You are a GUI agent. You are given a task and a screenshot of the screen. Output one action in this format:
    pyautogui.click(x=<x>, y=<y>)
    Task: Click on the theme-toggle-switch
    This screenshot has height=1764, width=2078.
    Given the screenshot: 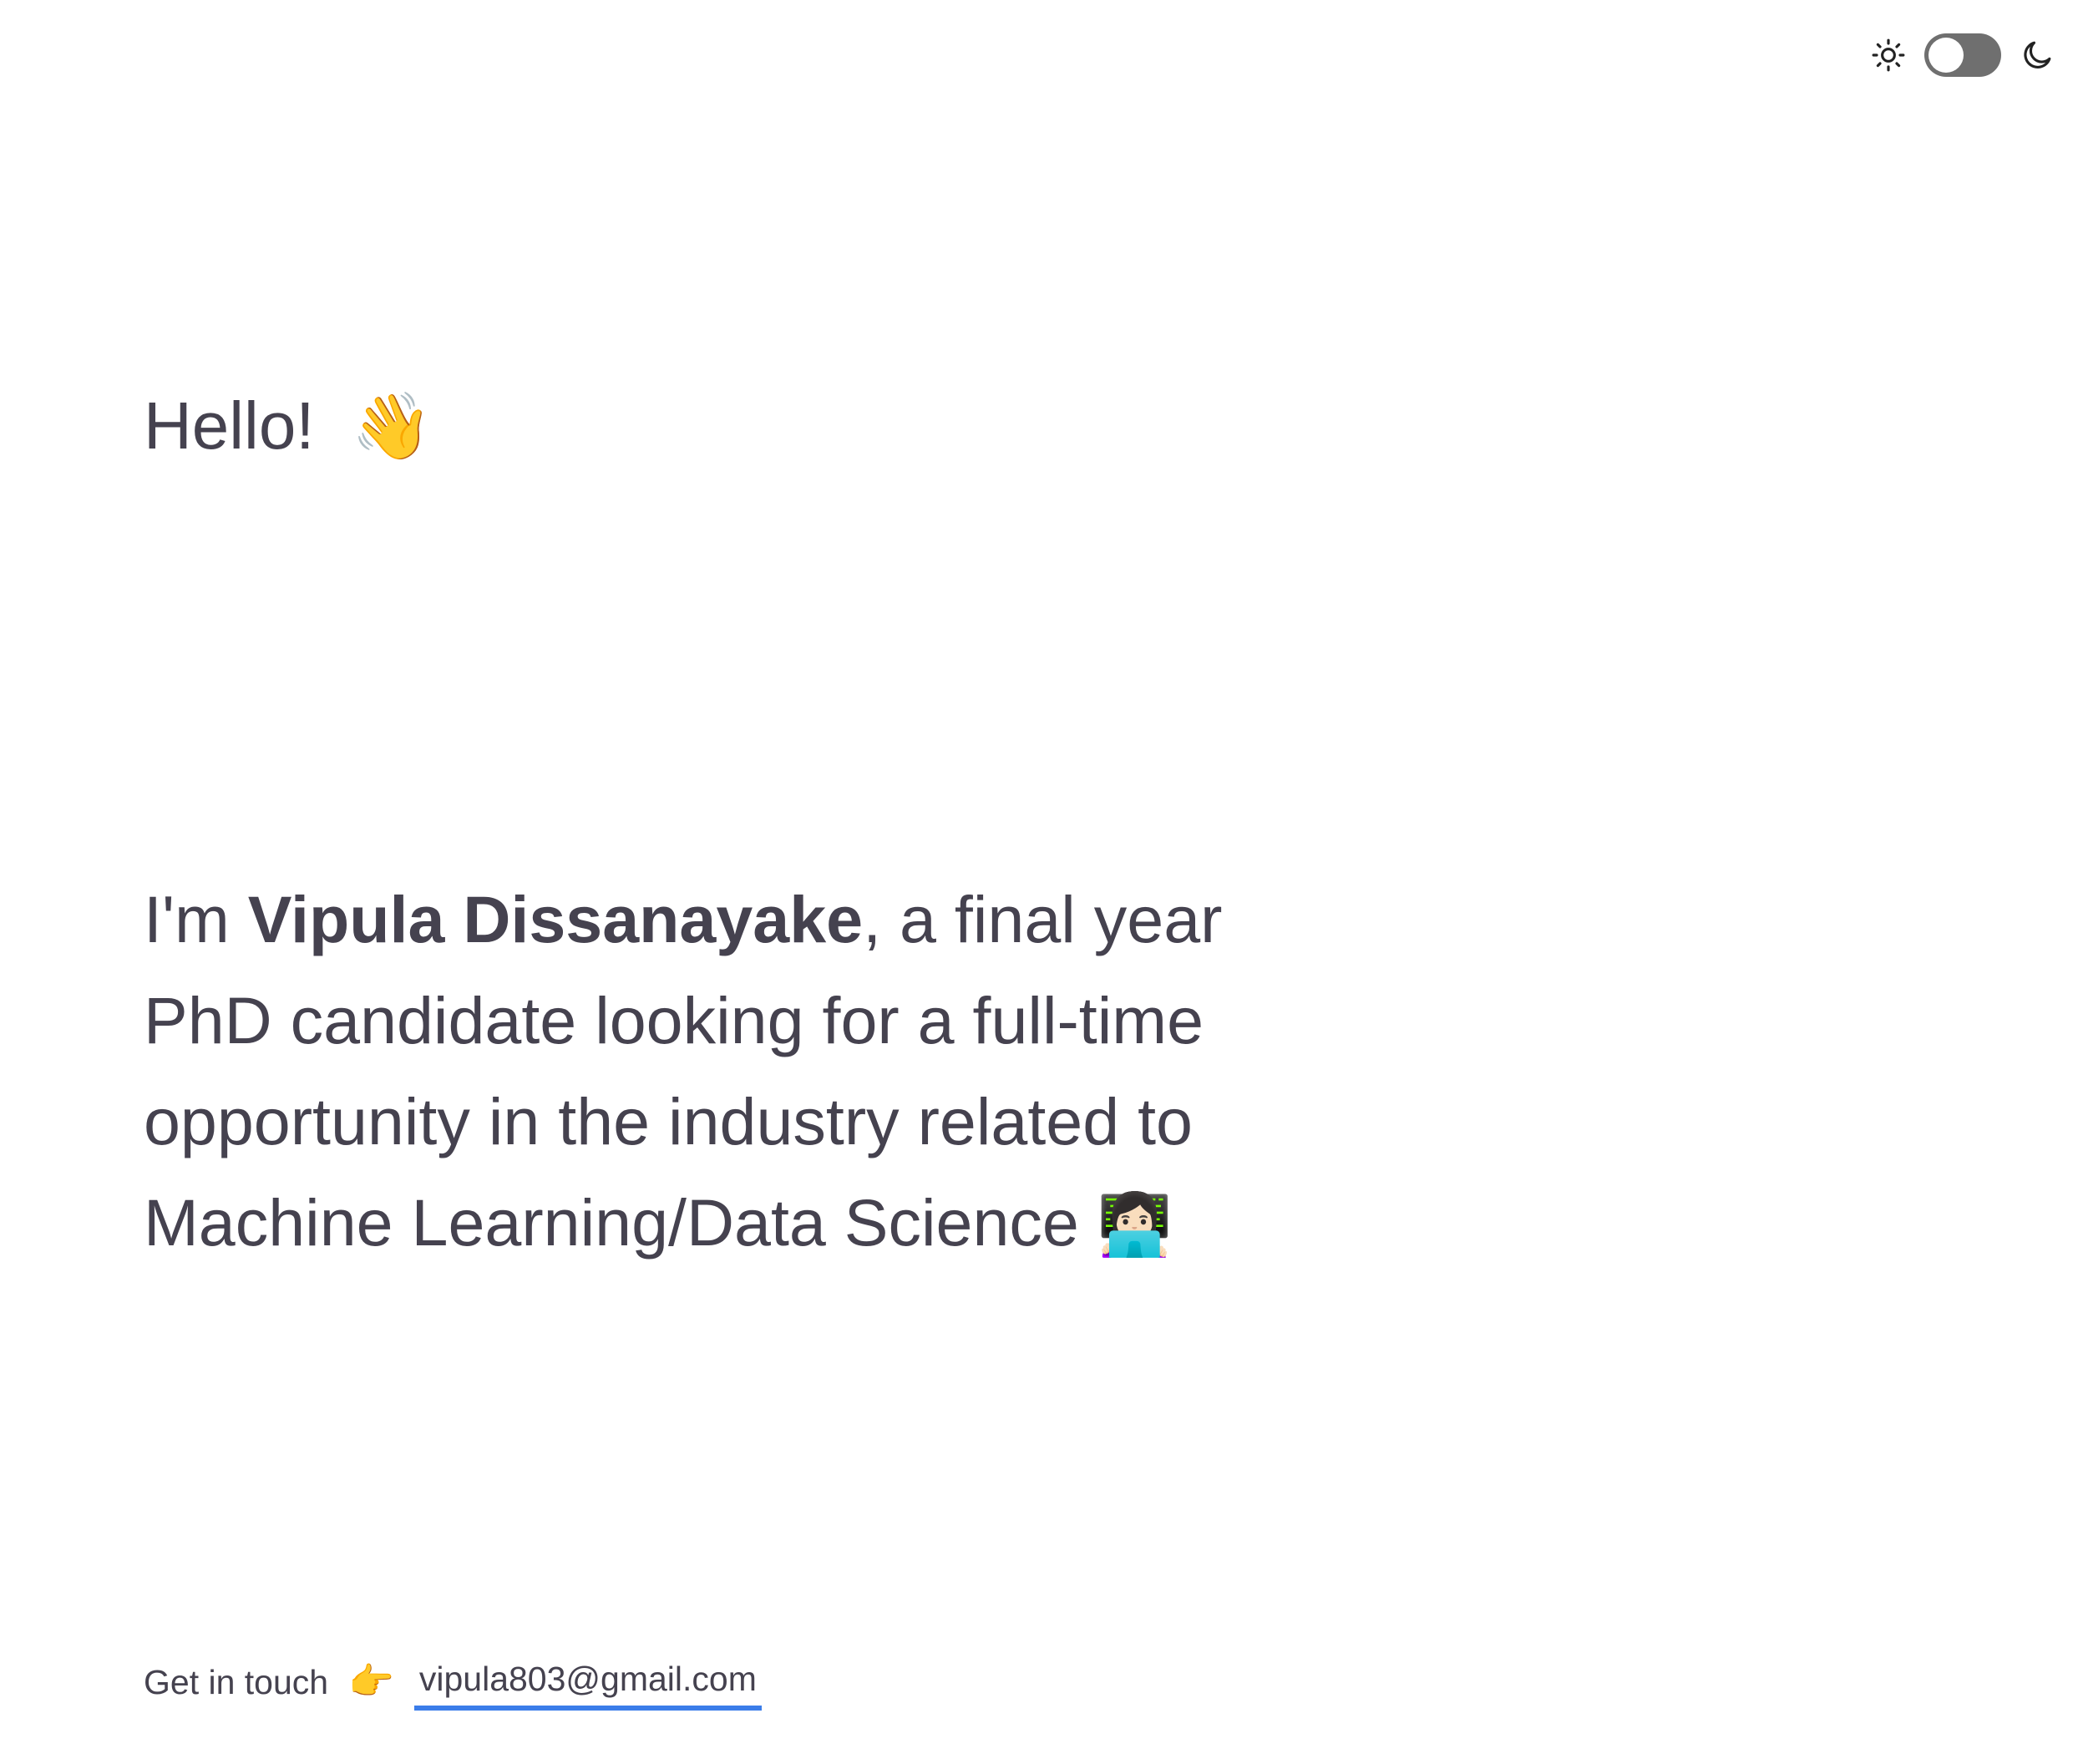 What is the action you would take?
    pyautogui.click(x=1962, y=55)
    